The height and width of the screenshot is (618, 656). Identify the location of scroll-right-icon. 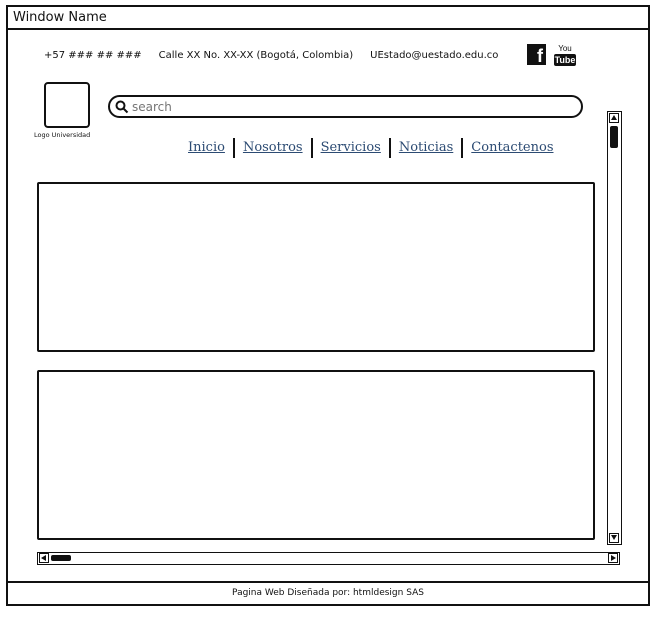
(613, 558).